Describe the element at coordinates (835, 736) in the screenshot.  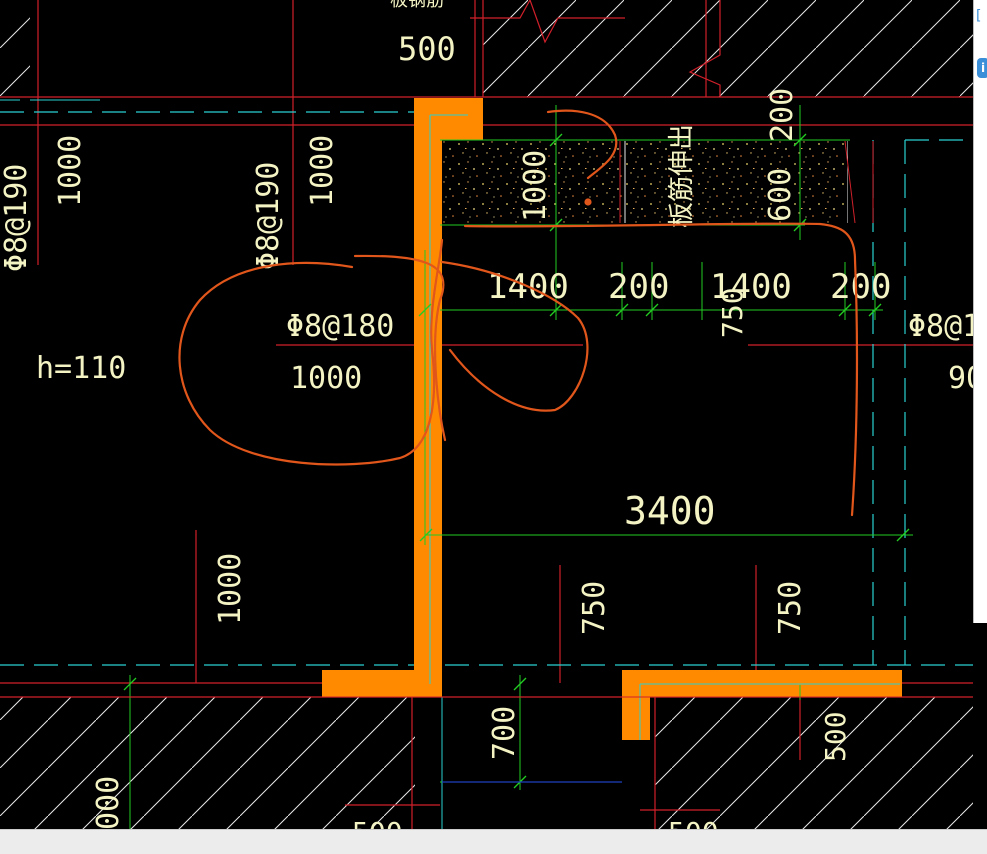
I see `label-dim-500-right: 500` at that location.